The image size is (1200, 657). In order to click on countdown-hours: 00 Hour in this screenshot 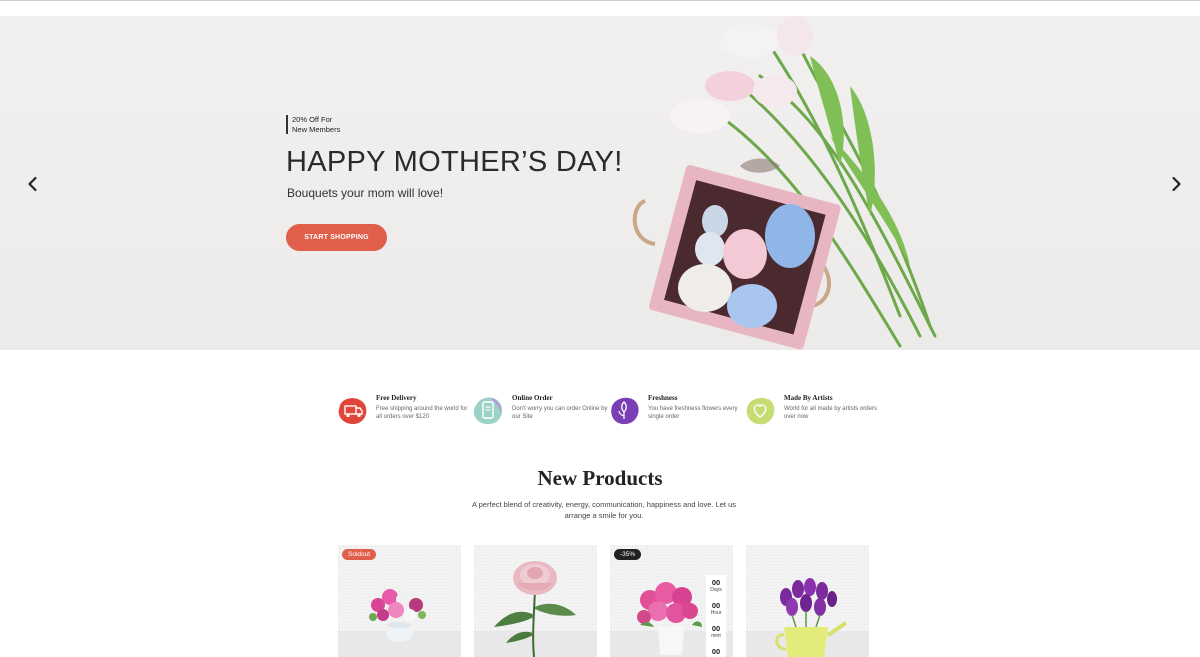, I will do `click(716, 609)`.